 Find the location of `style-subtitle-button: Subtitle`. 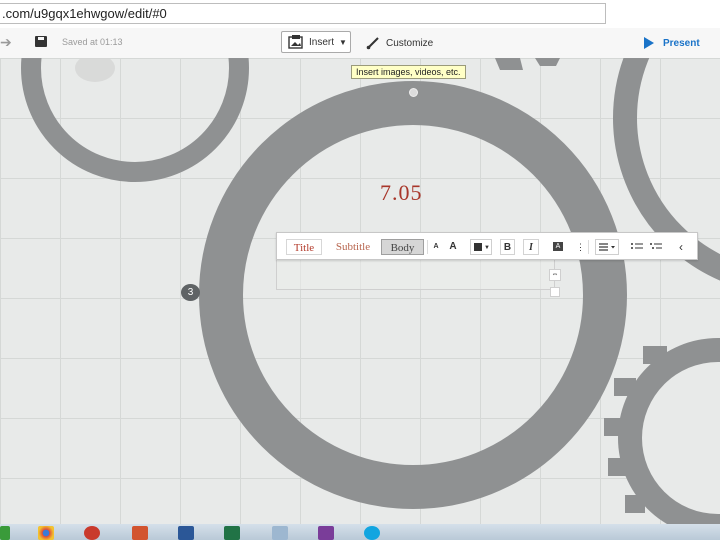

style-subtitle-button: Subtitle is located at coordinates (353, 247).